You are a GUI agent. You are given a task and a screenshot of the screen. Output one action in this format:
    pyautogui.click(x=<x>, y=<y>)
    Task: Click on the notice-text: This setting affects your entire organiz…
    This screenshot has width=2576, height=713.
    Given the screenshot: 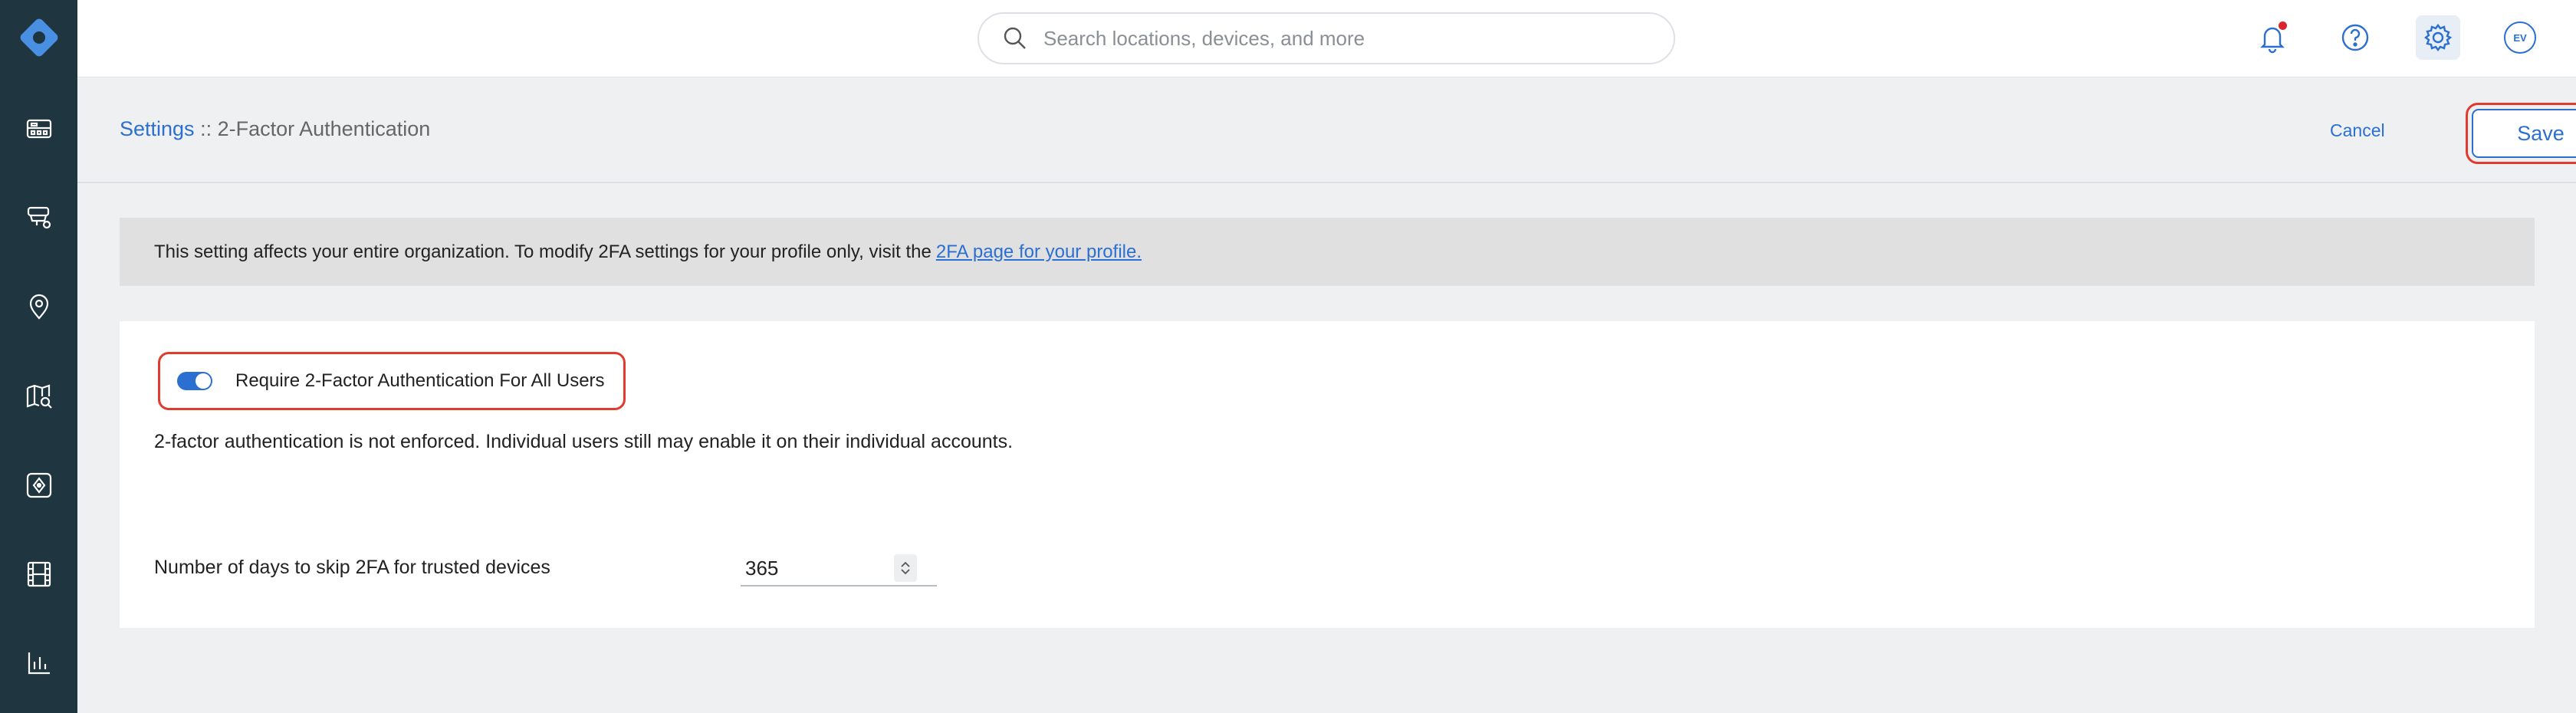 What is the action you would take?
    pyautogui.click(x=543, y=252)
    